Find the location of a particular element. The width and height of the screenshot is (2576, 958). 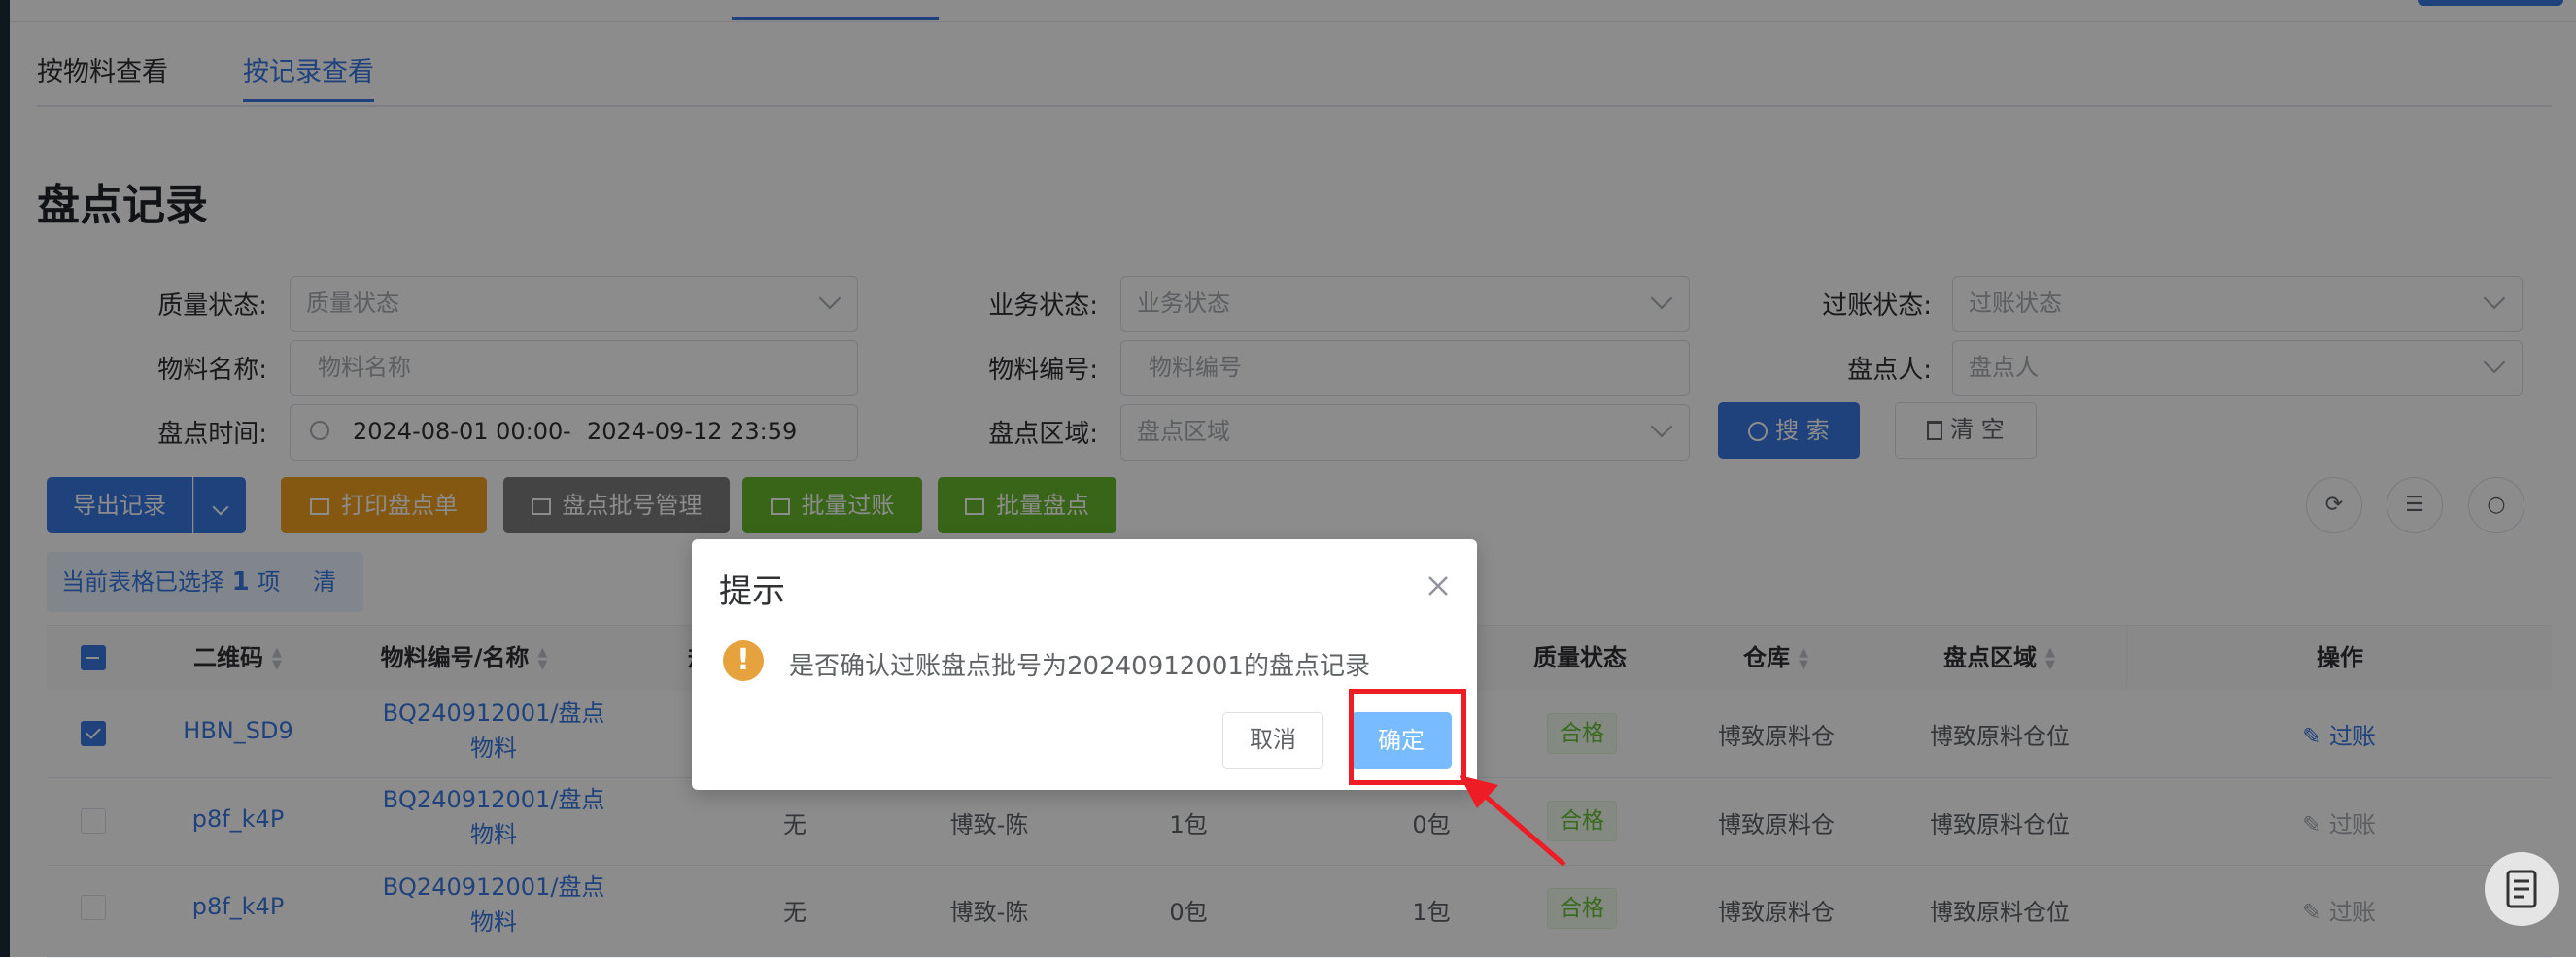

document-icon is located at coordinates (2521, 889).